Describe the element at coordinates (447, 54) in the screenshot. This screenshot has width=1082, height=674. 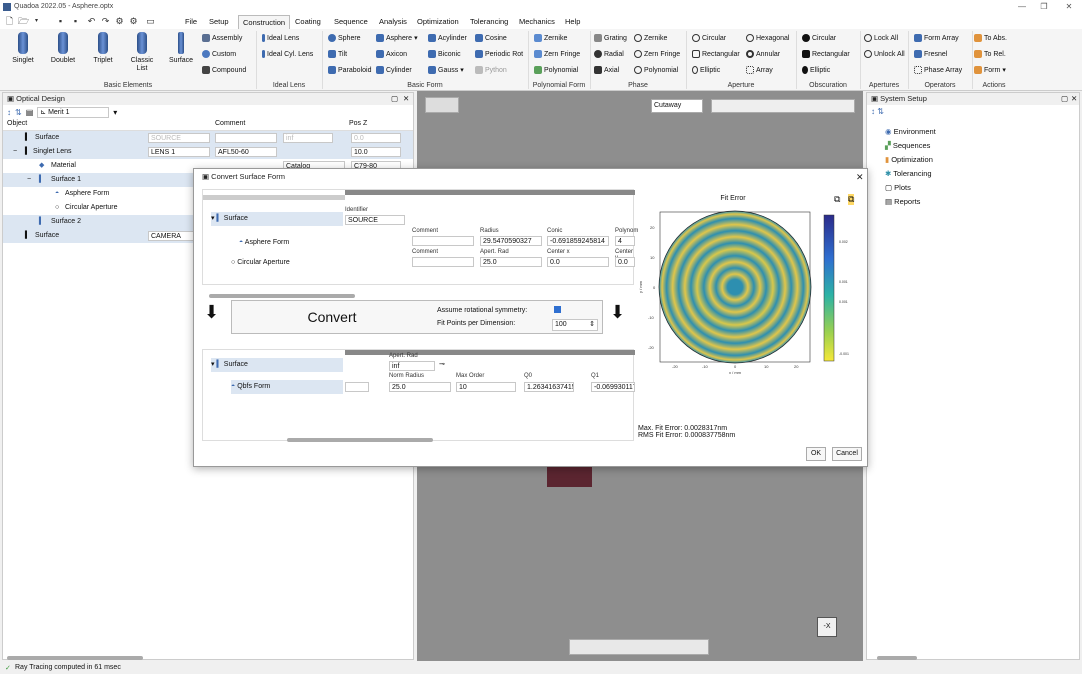
I see `biconic-button: Biconic` at that location.